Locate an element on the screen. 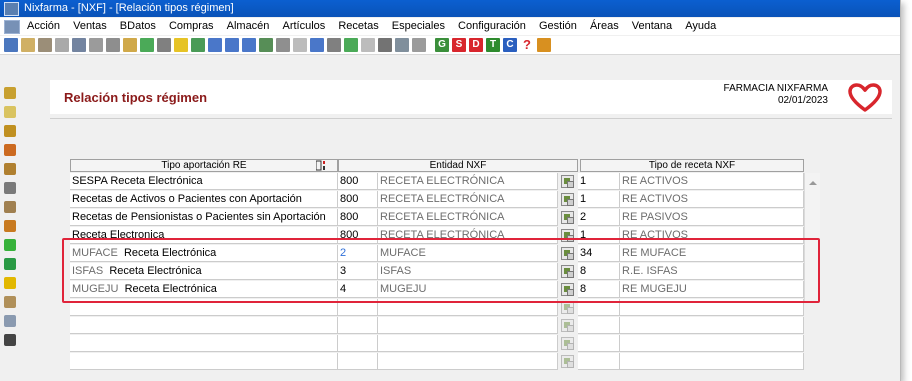 This screenshot has height=381, width=912. column-filter-icon is located at coordinates (321, 165).